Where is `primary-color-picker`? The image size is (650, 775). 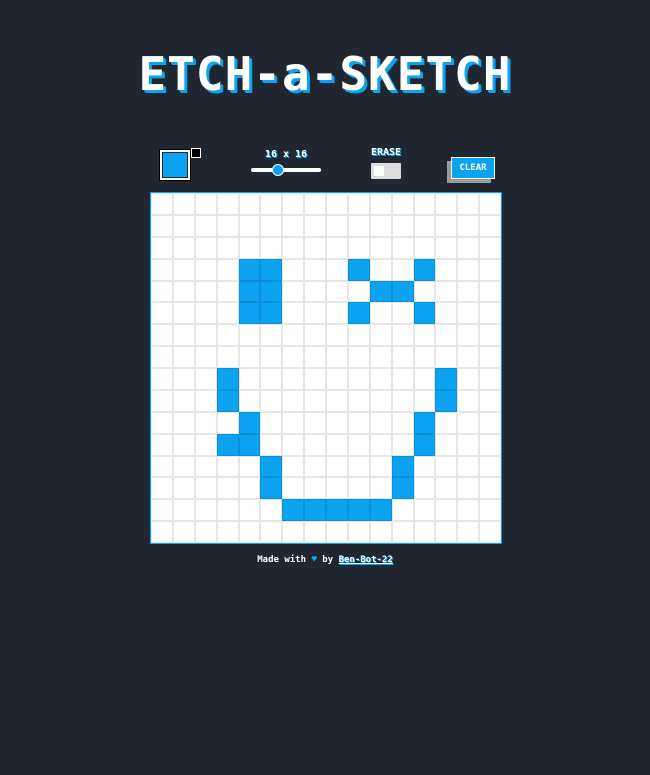 primary-color-picker is located at coordinates (175, 165).